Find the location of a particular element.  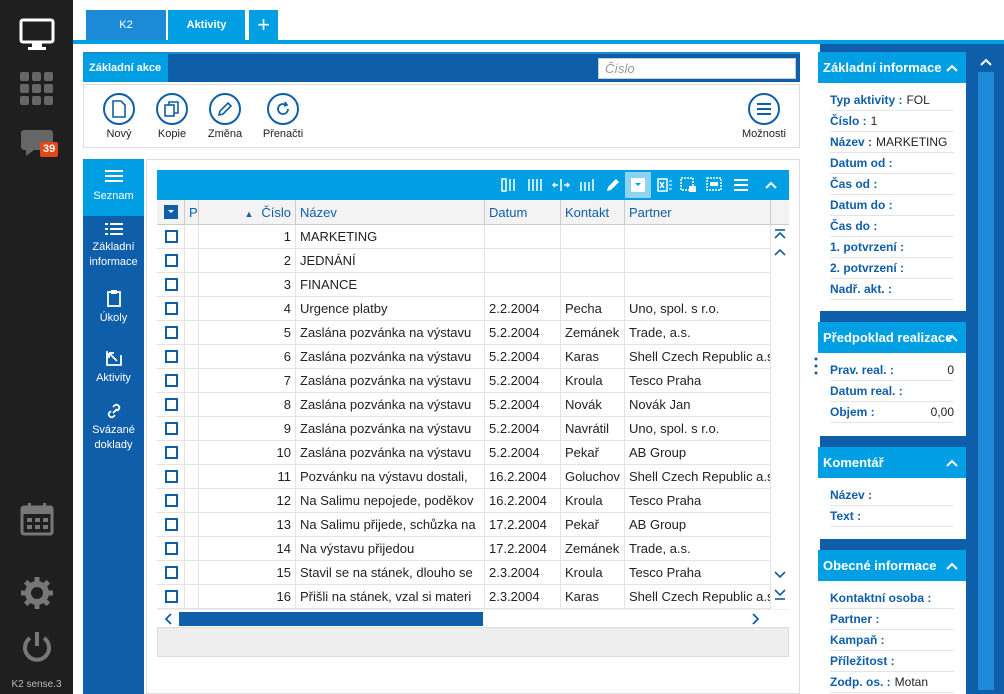

columns-alt-icon is located at coordinates (535, 185).